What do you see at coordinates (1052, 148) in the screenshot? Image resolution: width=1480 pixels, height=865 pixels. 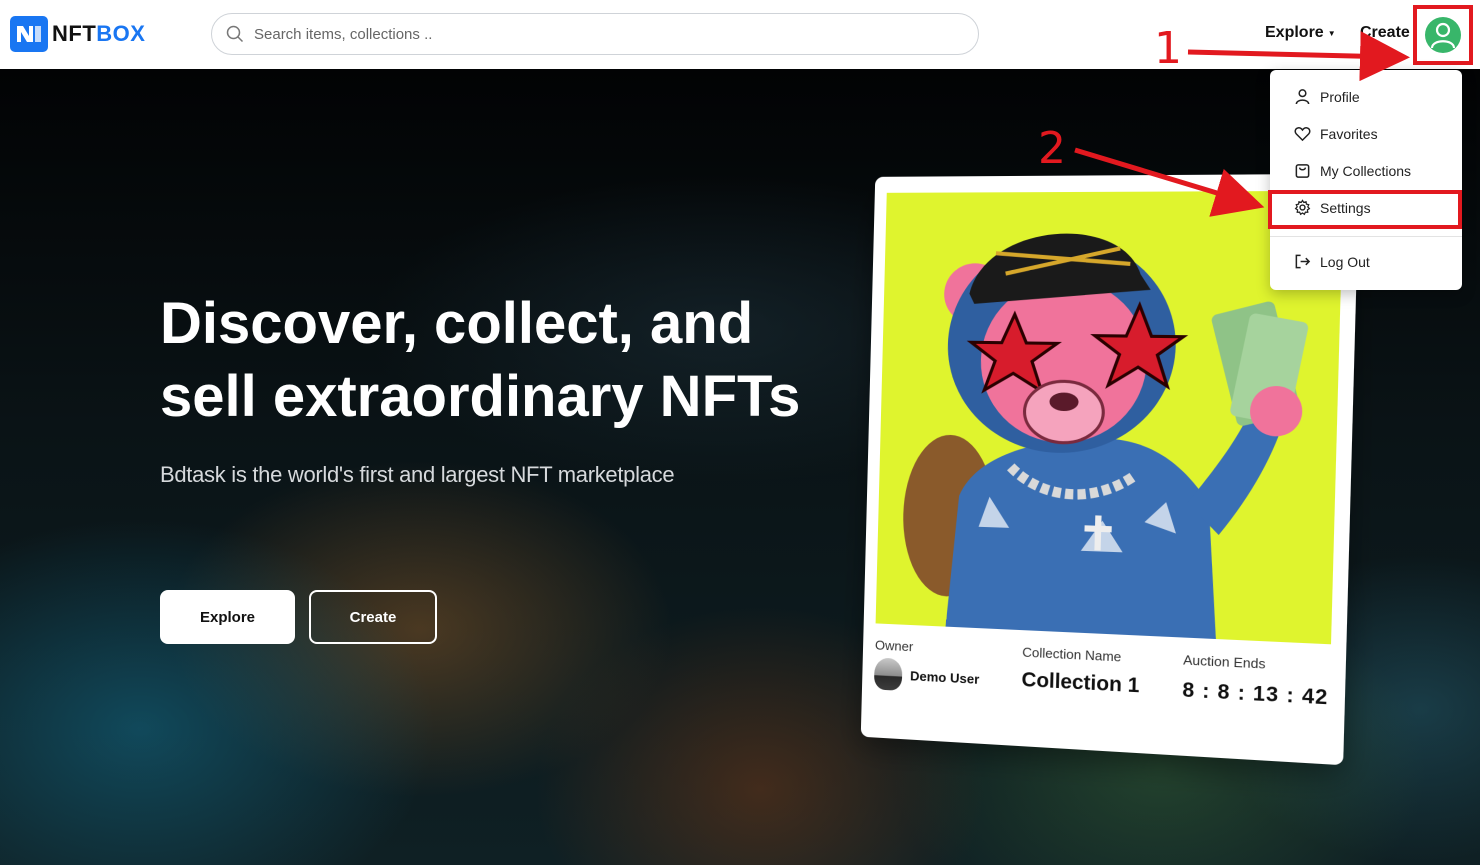 I see `annotation-step-2: 2` at bounding box center [1052, 148].